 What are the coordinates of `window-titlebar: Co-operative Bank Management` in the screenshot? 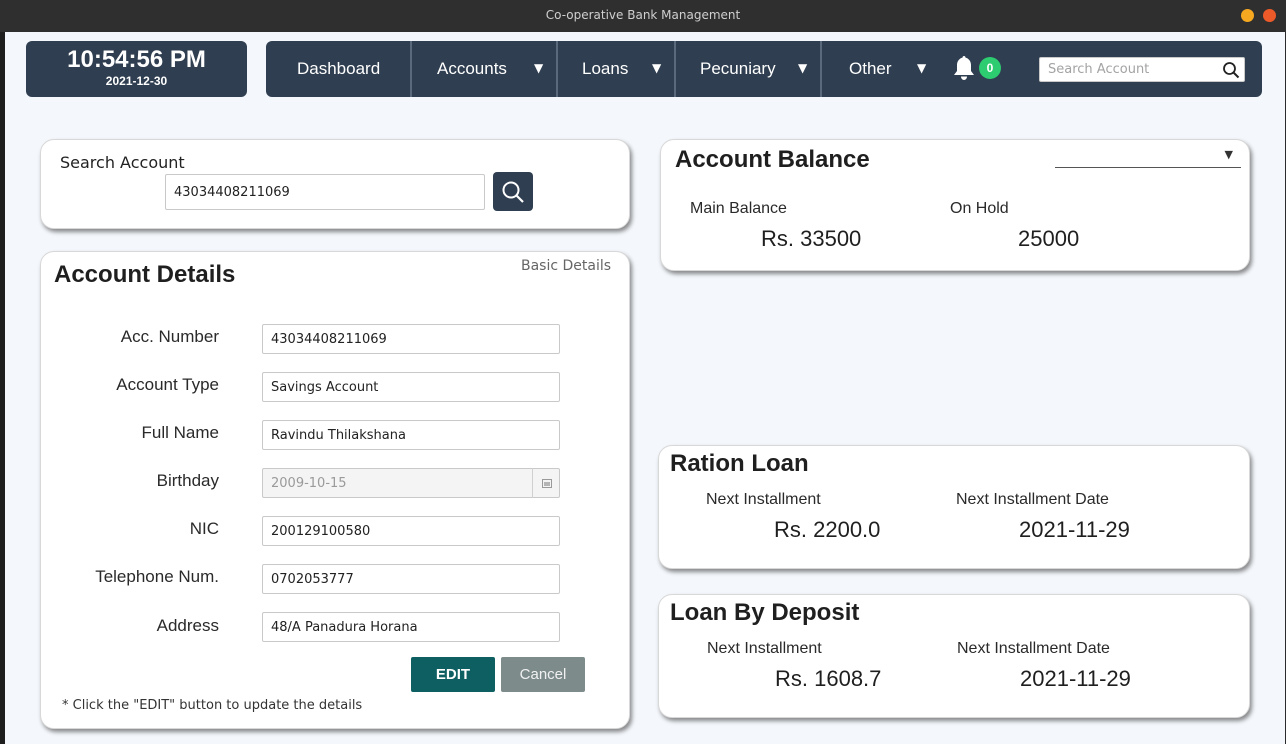 It's located at (643, 16).